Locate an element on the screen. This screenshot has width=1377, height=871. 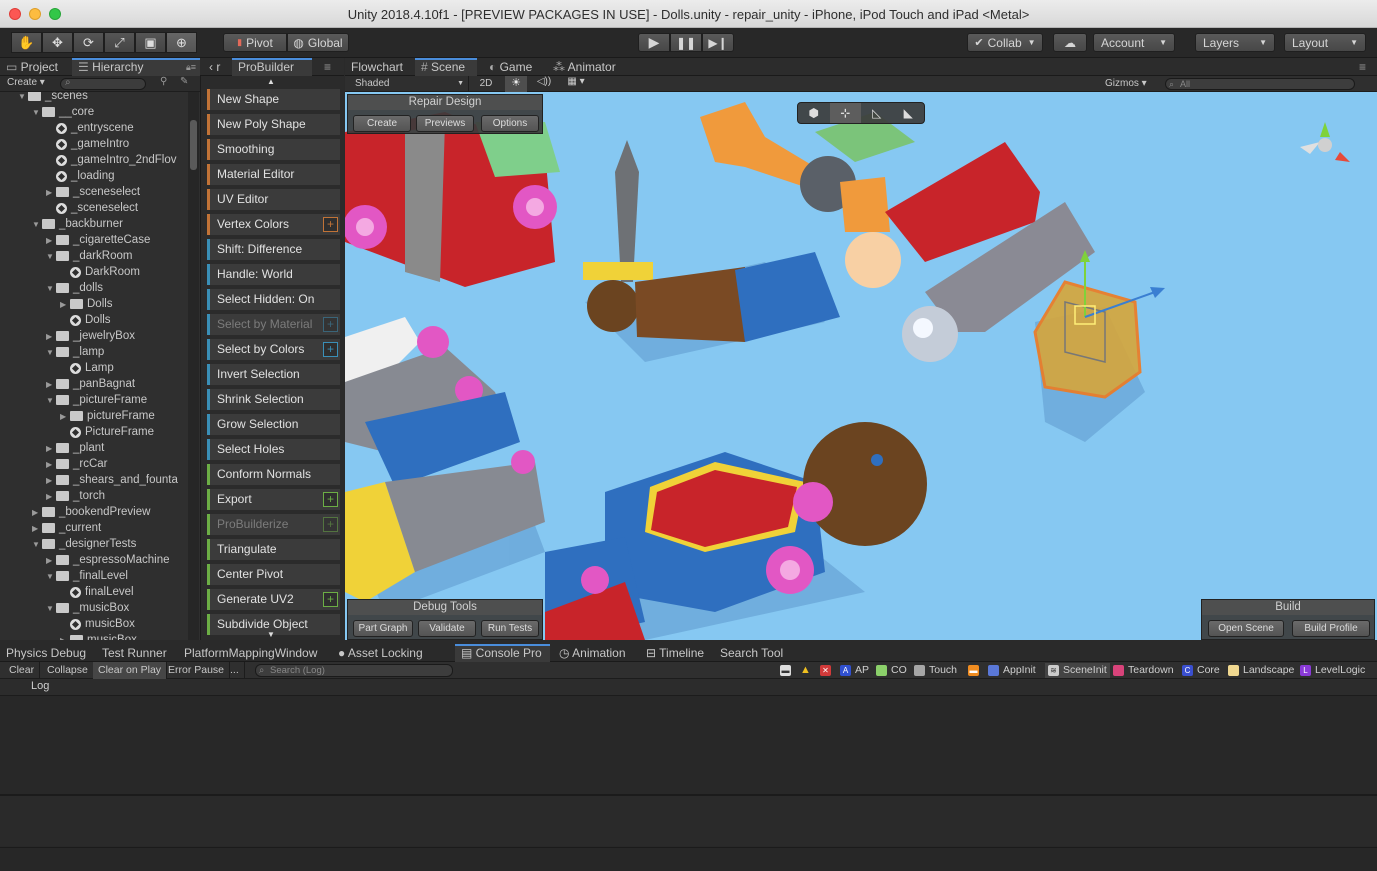
tab-test-runner: Test Runner is located at coordinates (134, 653).